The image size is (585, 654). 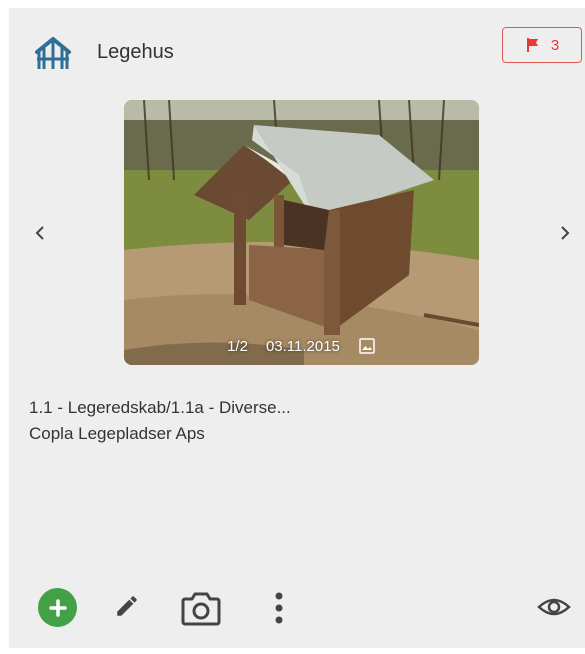 I want to click on edit-button, so click(x=127, y=606).